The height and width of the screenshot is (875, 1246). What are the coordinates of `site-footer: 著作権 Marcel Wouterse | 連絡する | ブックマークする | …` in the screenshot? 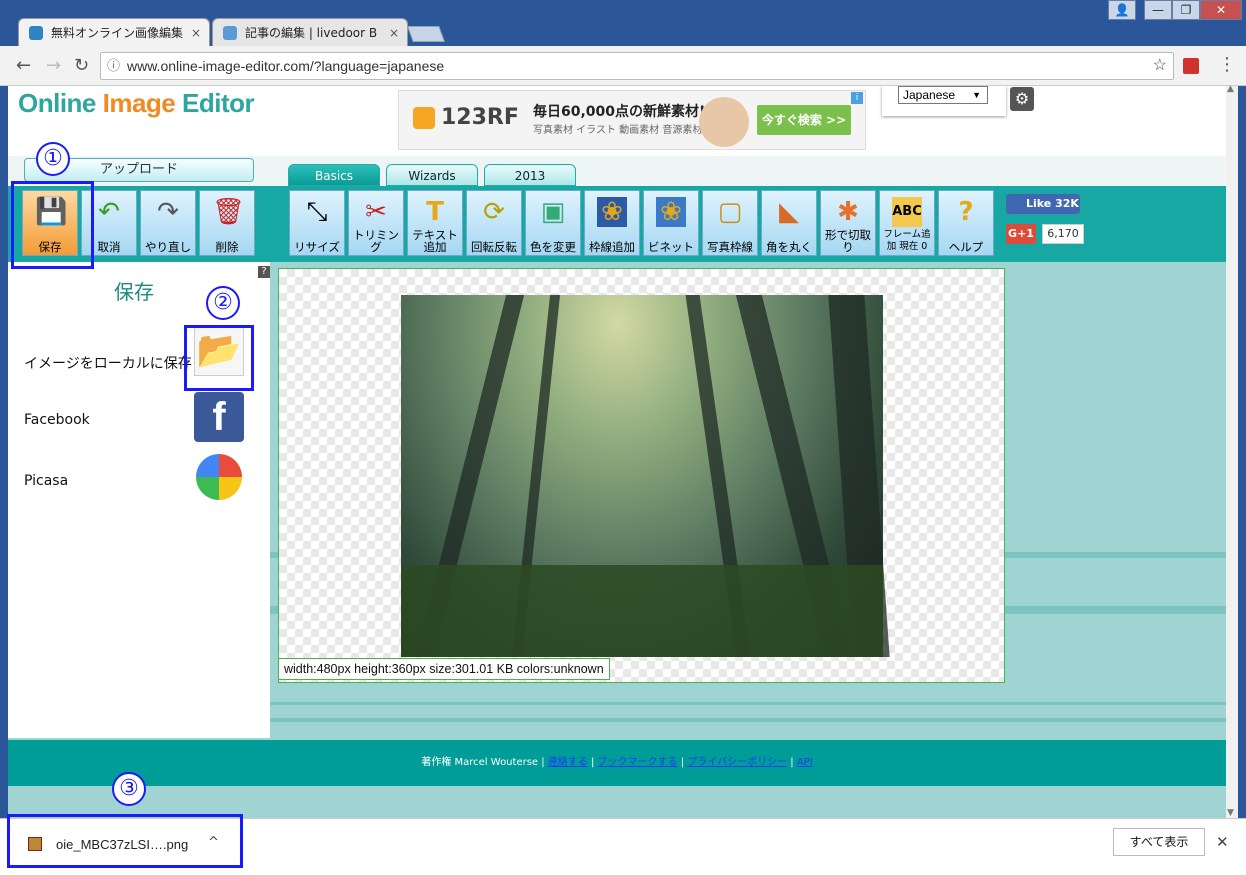 It's located at (617, 763).